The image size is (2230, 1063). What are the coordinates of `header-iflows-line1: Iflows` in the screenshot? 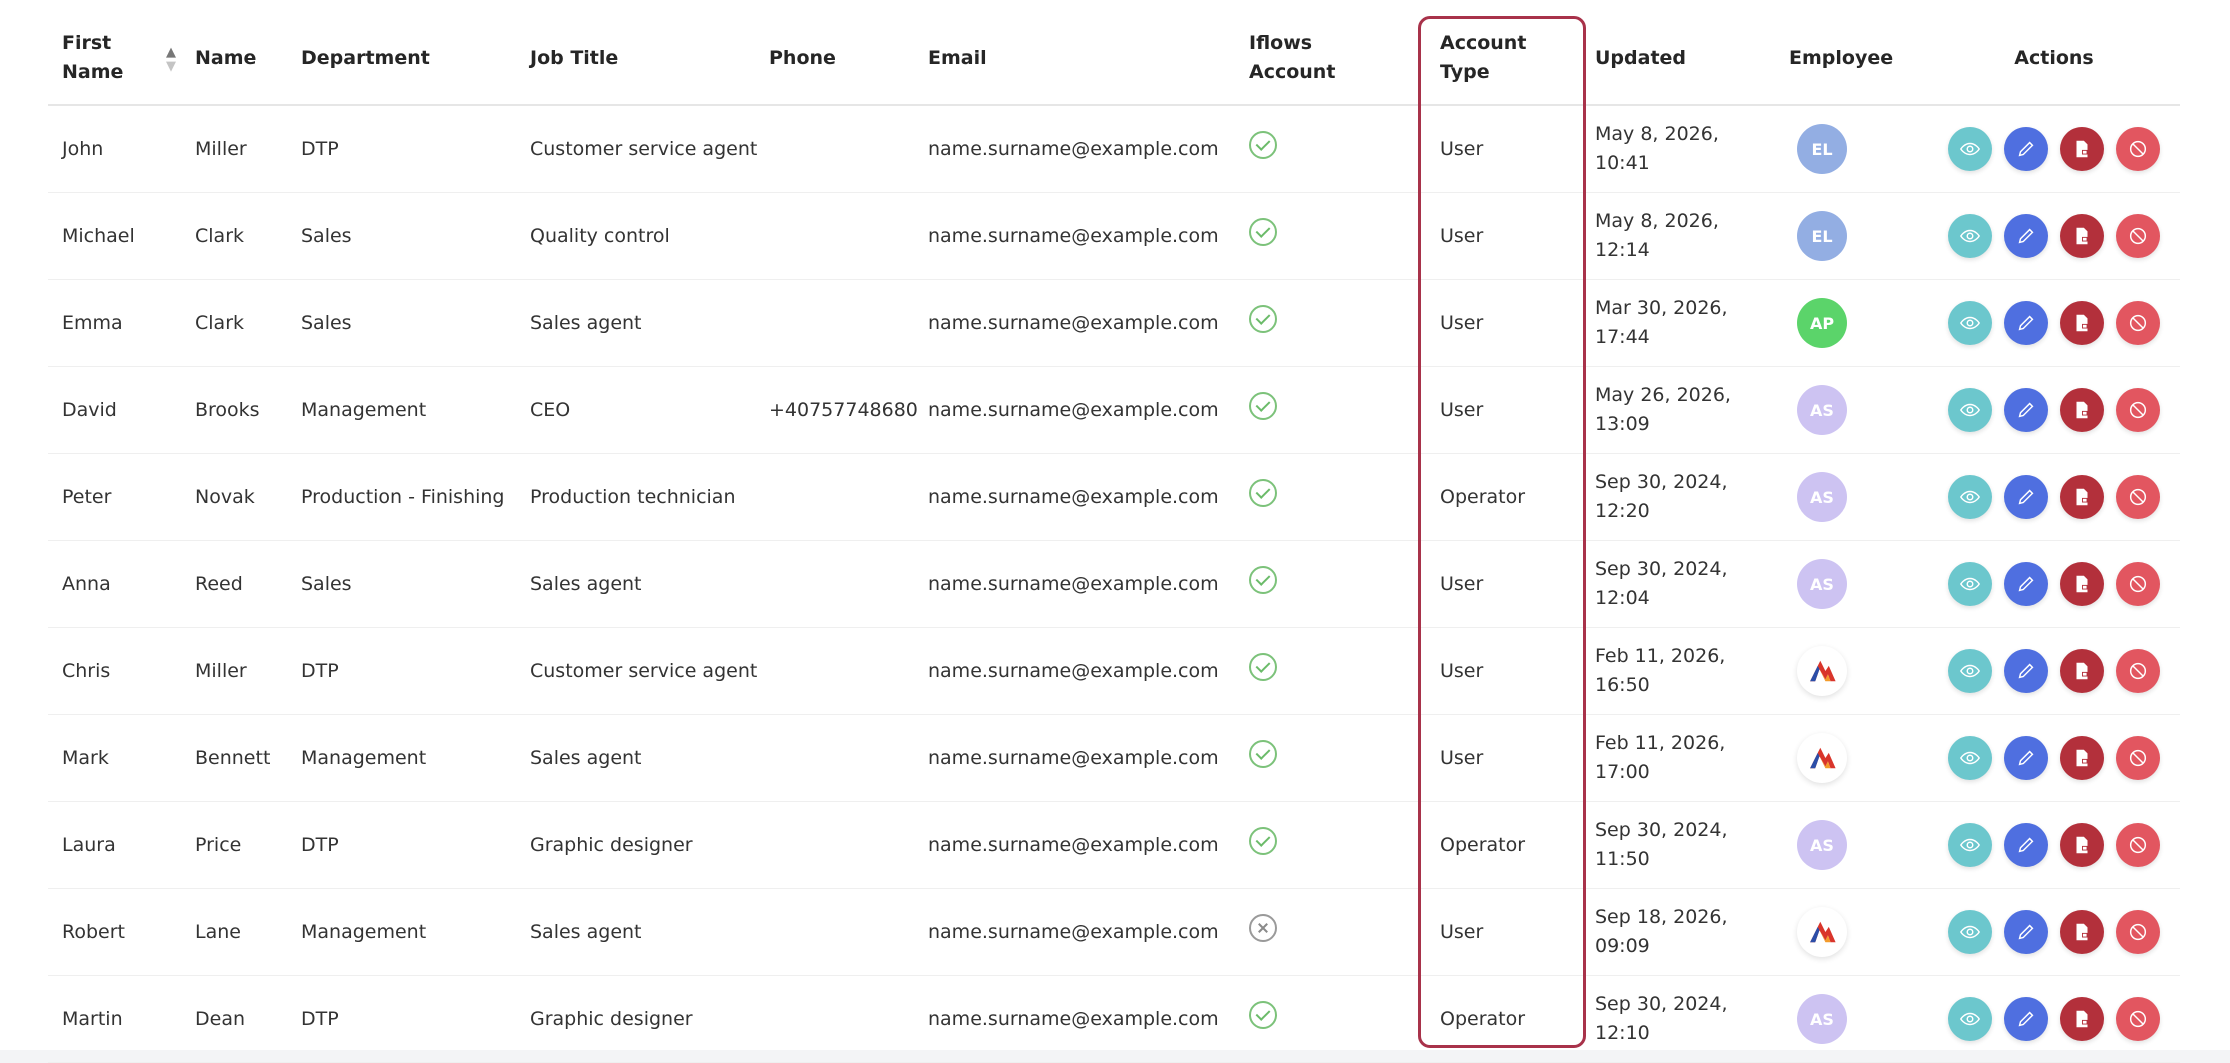 It's located at (1281, 43).